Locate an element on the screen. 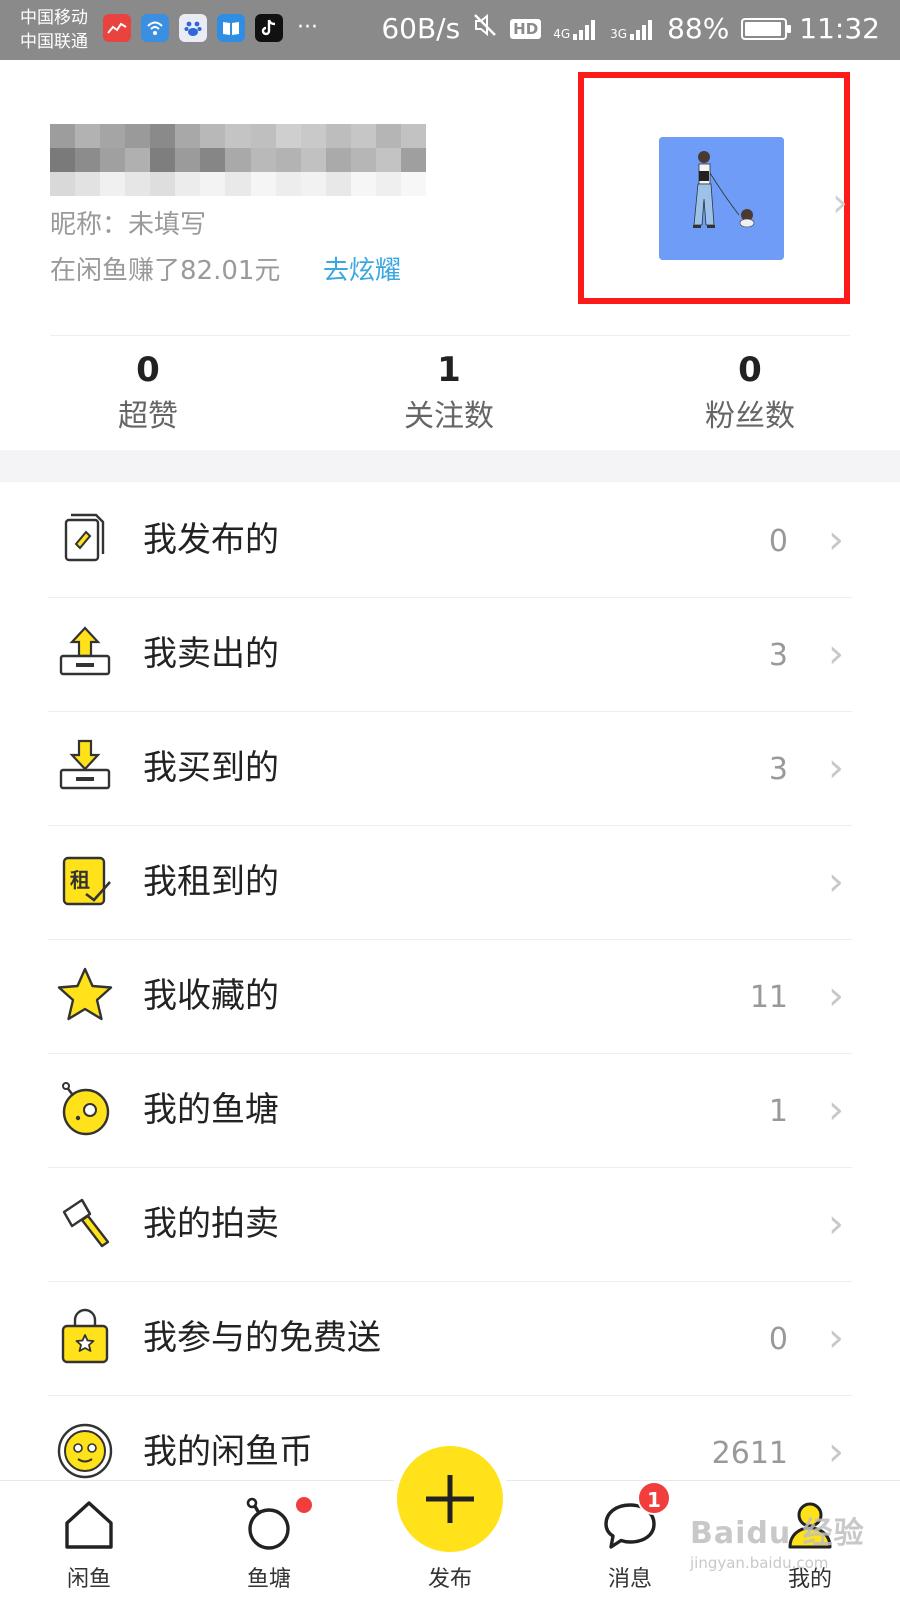 The height and width of the screenshot is (1600, 900). stat-value: 1 is located at coordinates (449, 370).